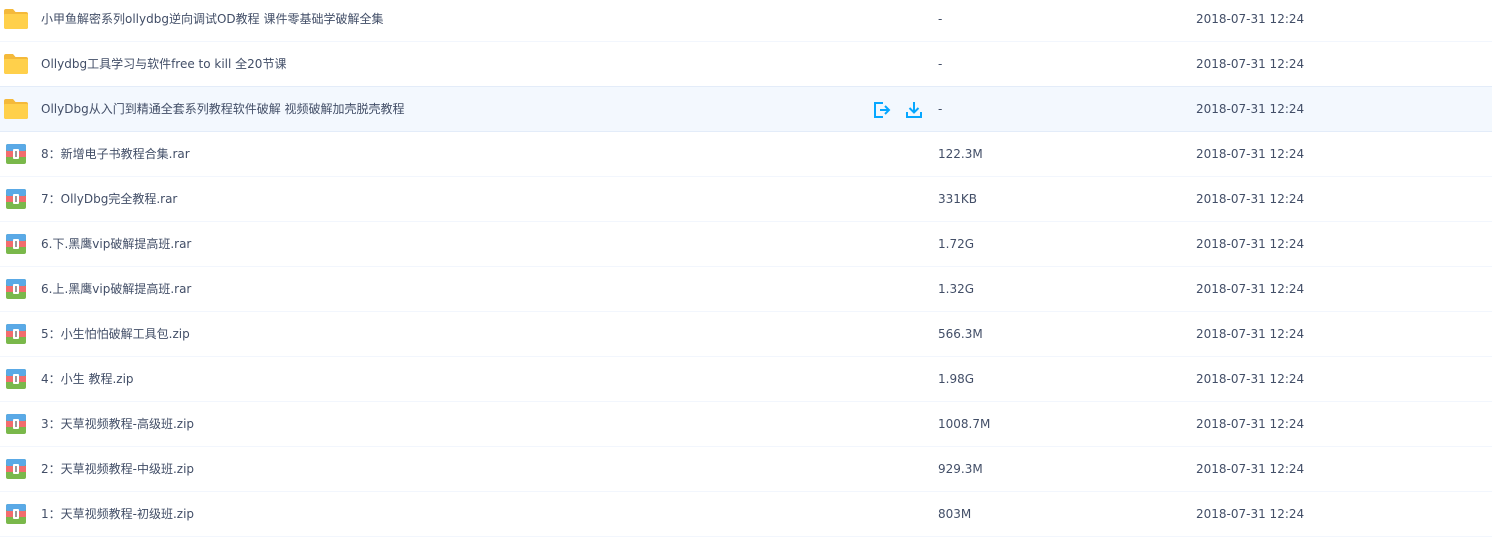 This screenshot has width=1492, height=551. Describe the element at coordinates (223, 109) in the screenshot. I see `file-name-link: OllyDbg从入门到精通全套系列教程软件破解 视频破解加壳脱壳教程` at that location.